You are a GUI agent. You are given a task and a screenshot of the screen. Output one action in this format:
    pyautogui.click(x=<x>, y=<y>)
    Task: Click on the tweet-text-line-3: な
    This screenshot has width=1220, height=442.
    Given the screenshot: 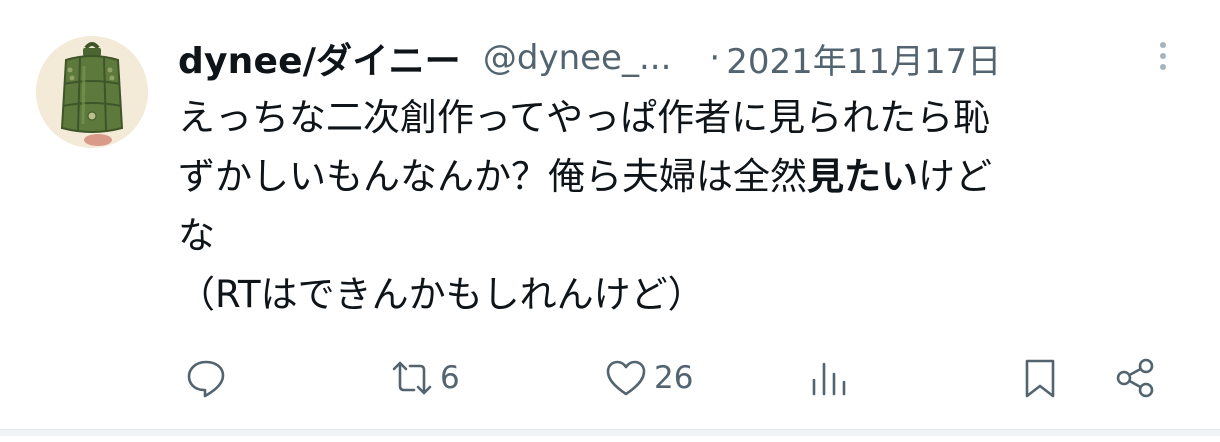 What is the action you would take?
    pyautogui.click(x=196, y=235)
    